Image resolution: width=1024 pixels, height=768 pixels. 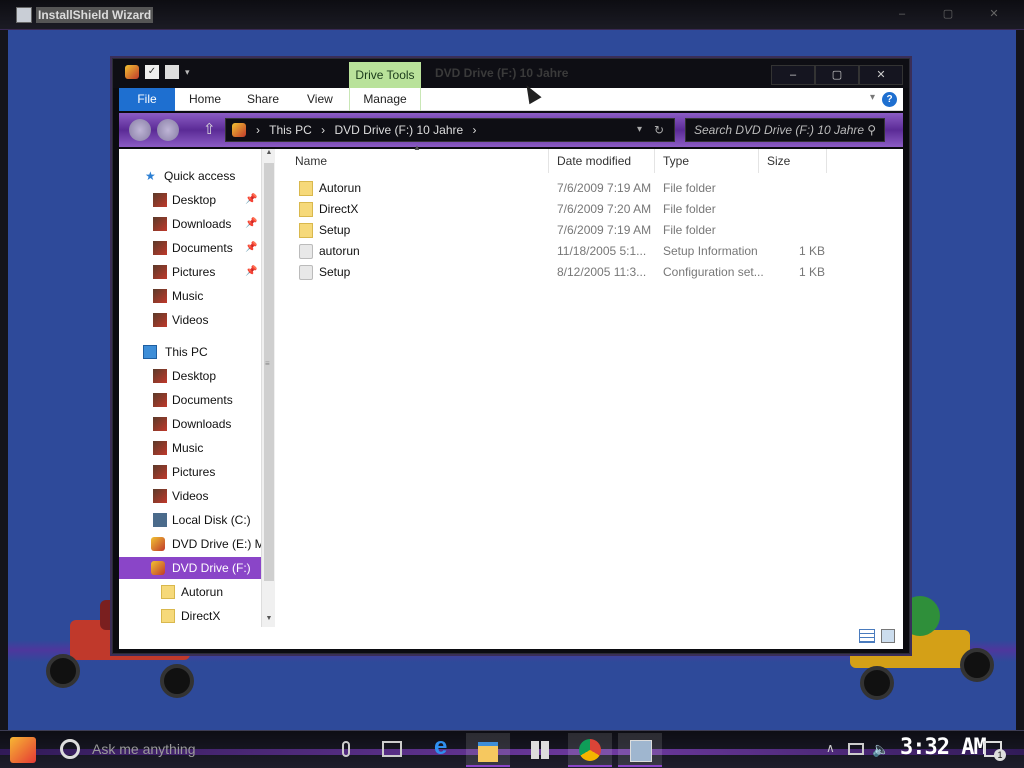 I want to click on tab-manage: Manage, so click(x=385, y=99).